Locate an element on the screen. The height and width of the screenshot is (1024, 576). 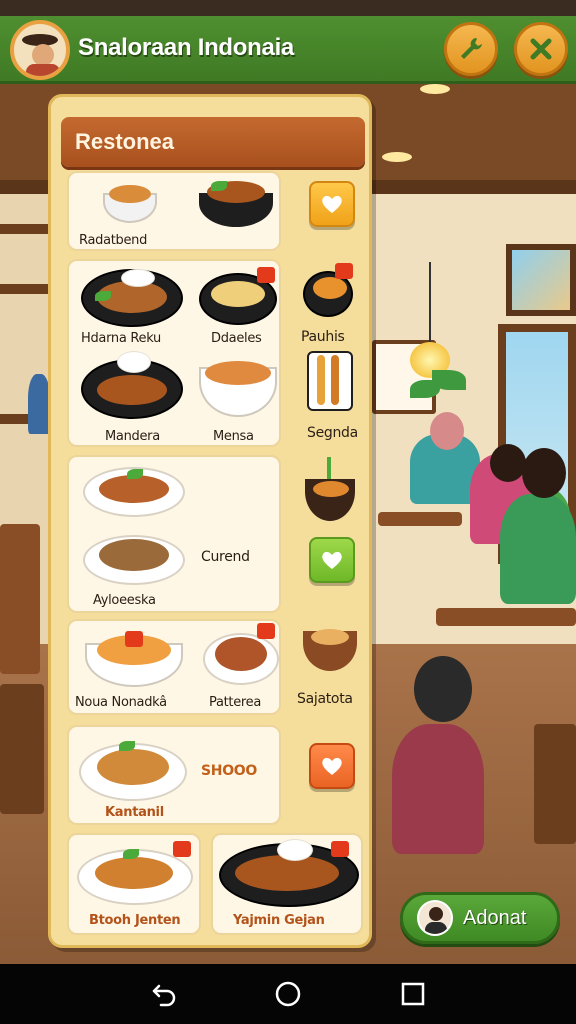
menu-section-3: Curend Ayloeeska is located at coordinates (174, 534).